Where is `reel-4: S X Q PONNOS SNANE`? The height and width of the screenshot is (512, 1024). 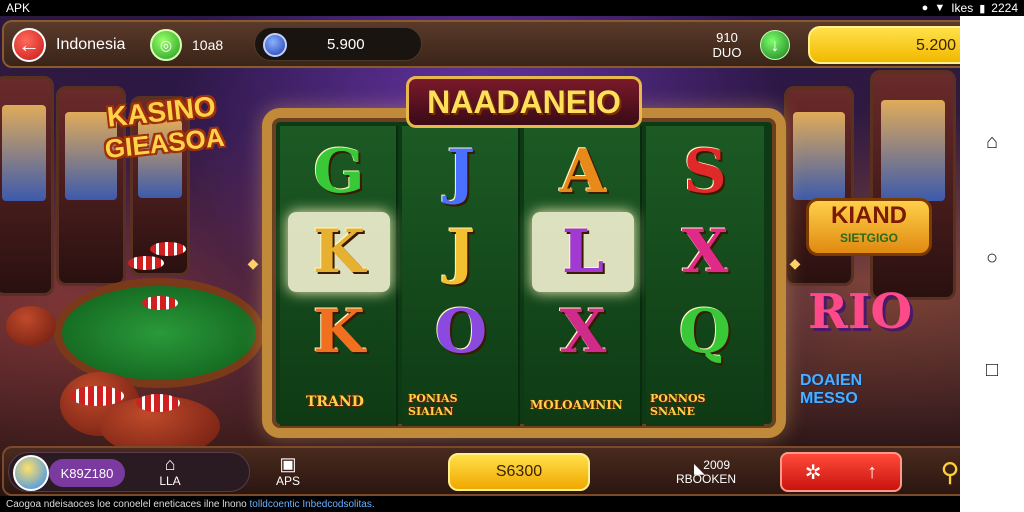 reel-4: S X Q PONNOS SNANE is located at coordinates (705, 276).